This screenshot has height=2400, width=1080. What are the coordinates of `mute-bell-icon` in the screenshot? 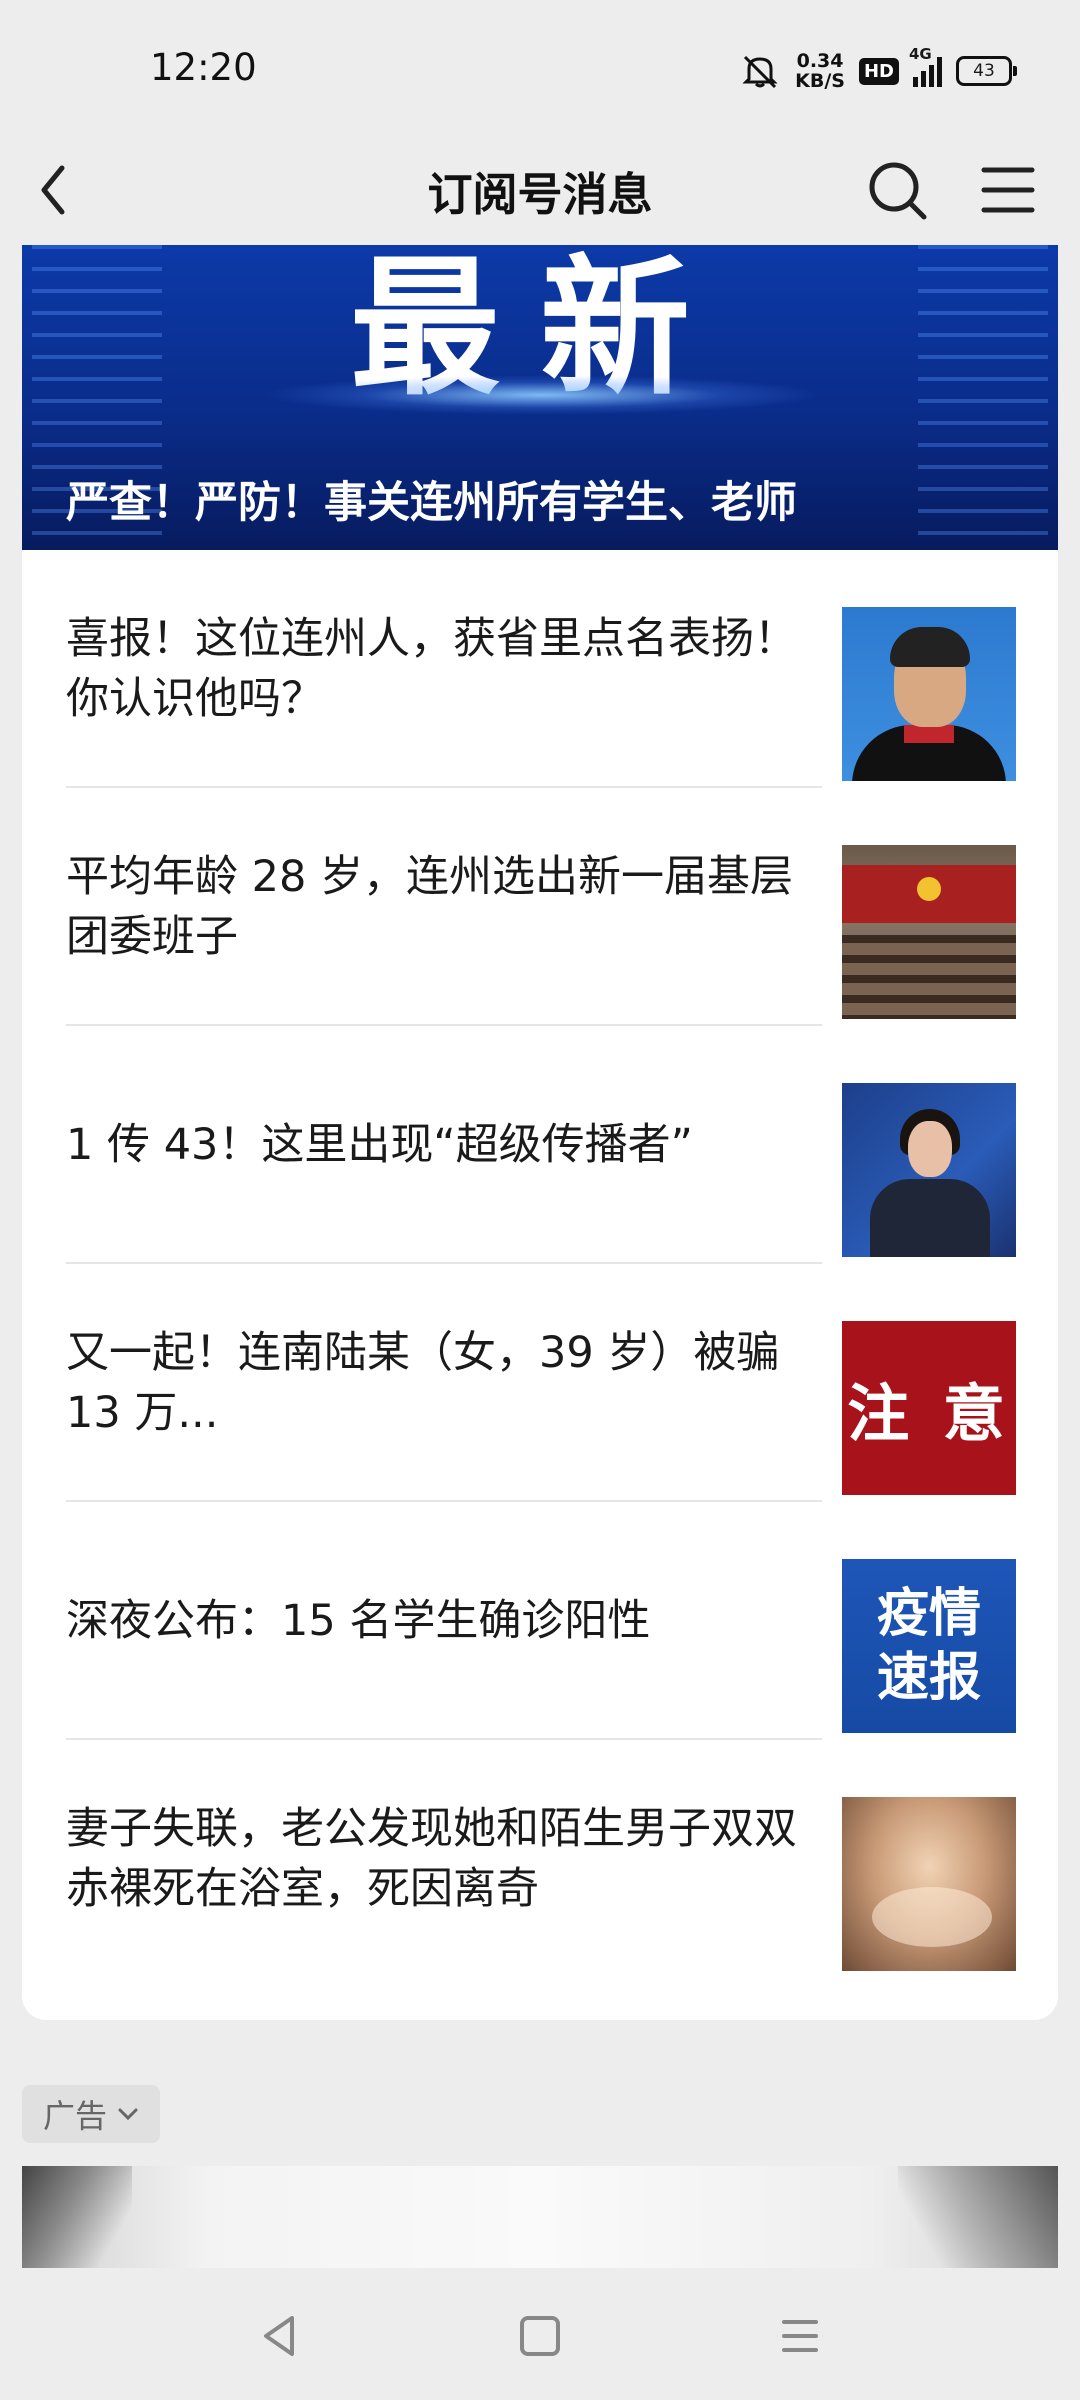 It's located at (760, 72).